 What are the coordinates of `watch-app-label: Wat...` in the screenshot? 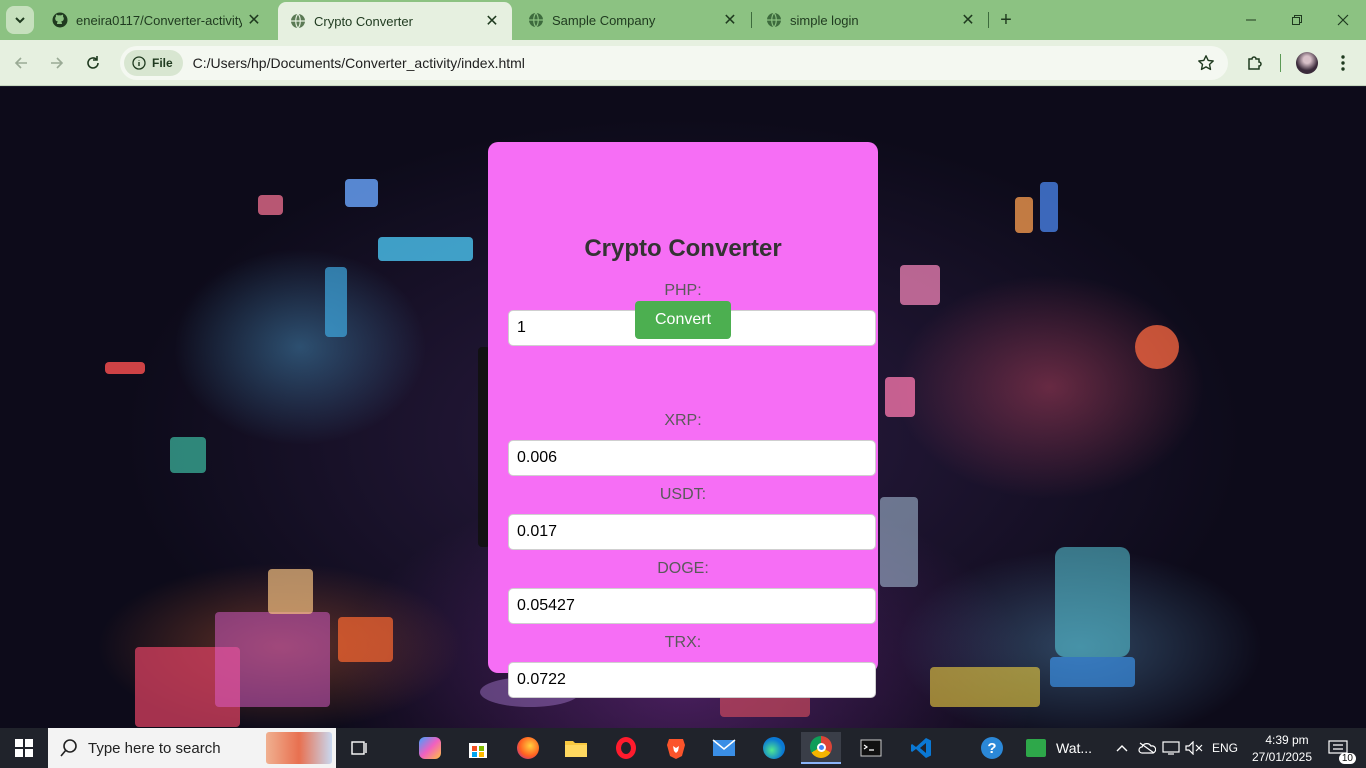 It's located at (1074, 748).